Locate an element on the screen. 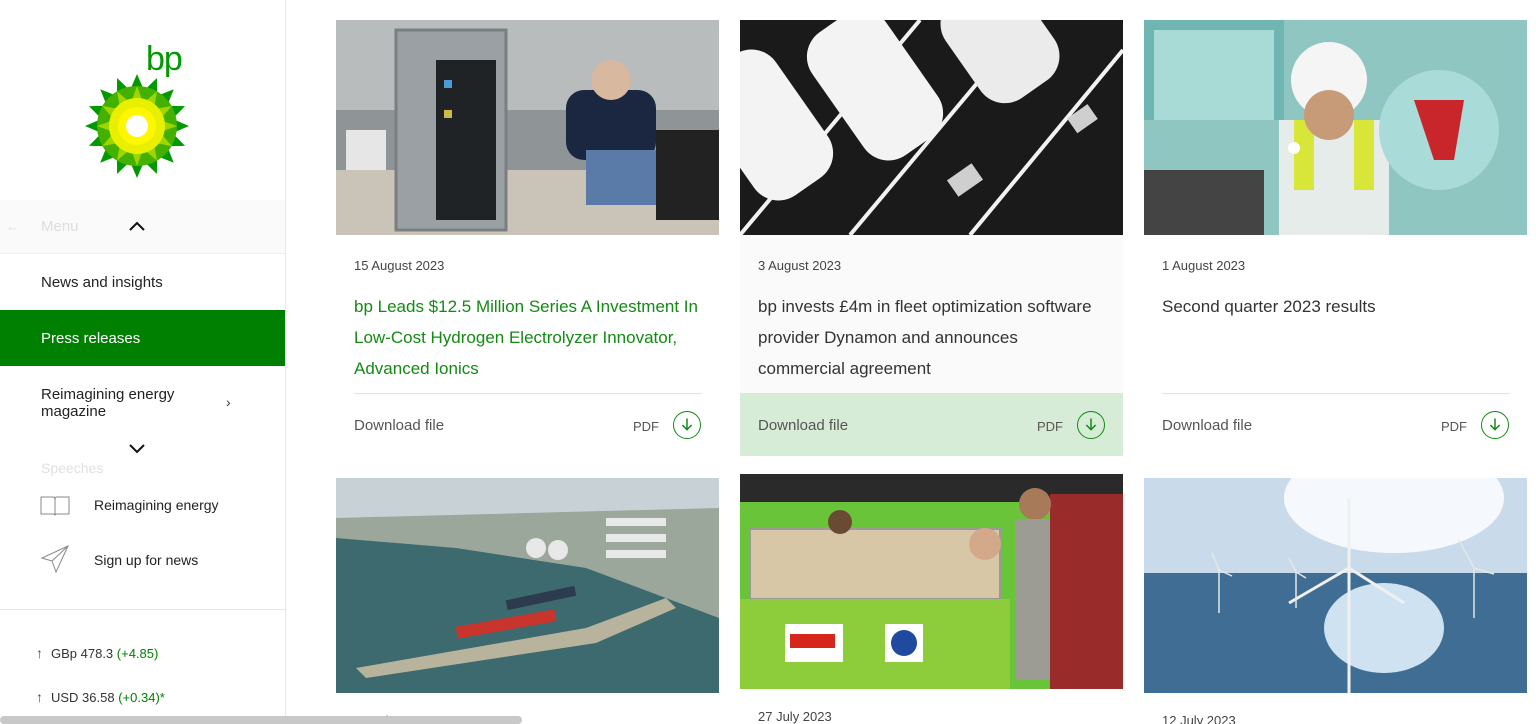  chevron-down-icon is located at coordinates (137, 448).